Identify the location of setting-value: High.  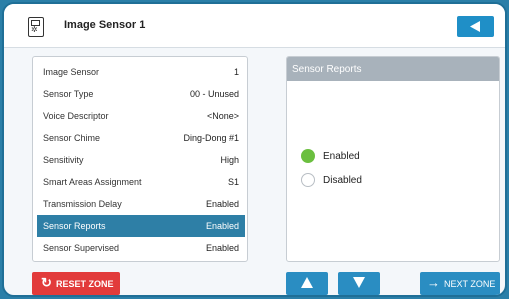
(229, 160).